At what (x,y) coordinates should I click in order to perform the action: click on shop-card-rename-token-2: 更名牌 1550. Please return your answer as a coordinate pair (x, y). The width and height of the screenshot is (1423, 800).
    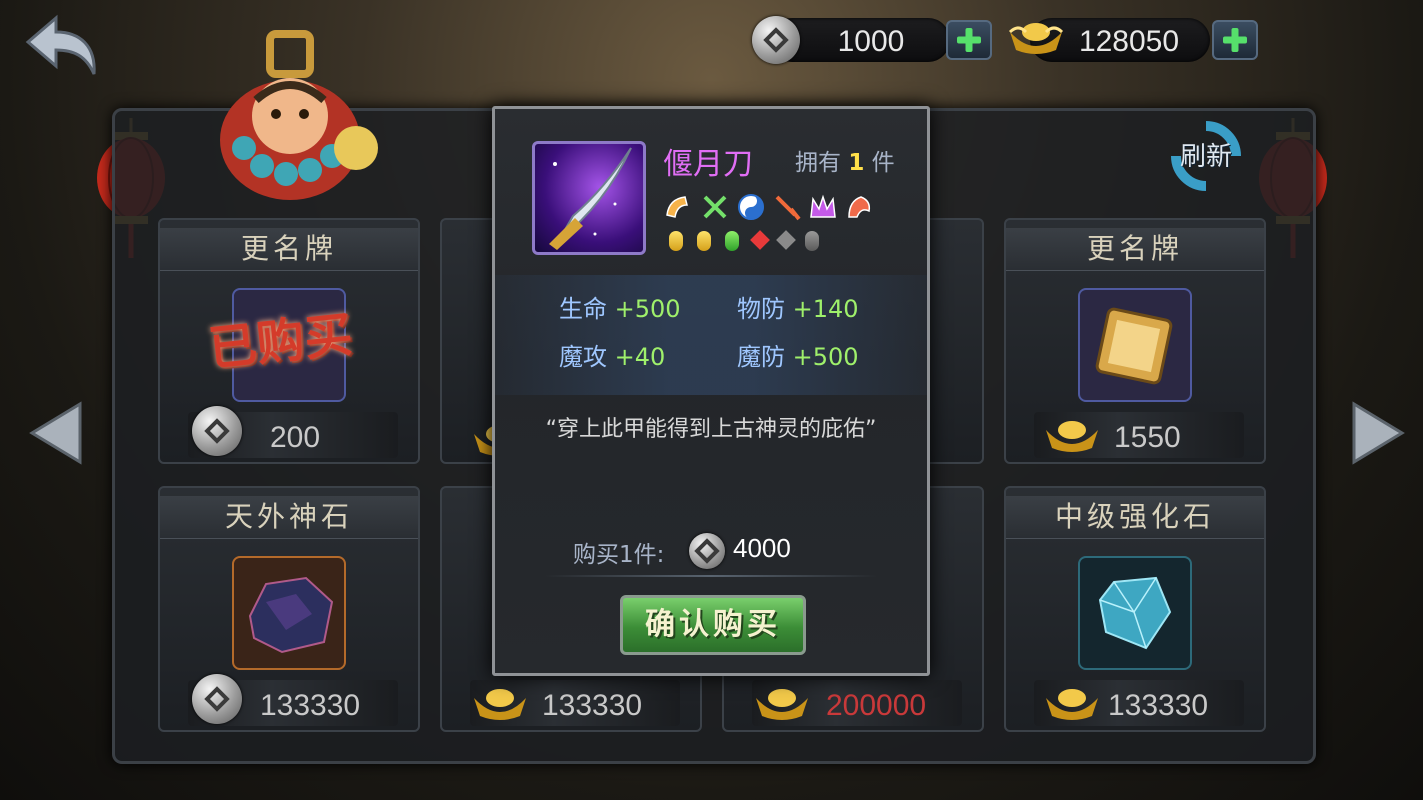
    Looking at the image, I should click on (1135, 341).